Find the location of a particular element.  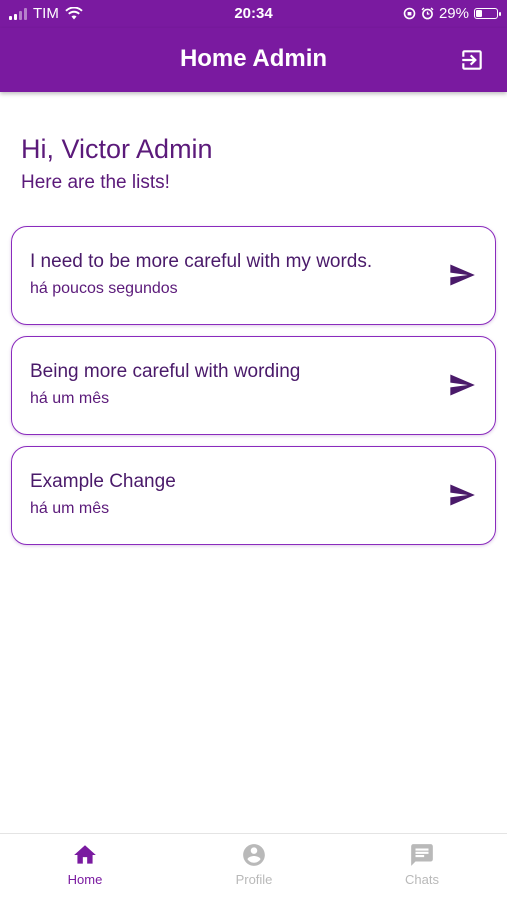

greeting-title: Hi, Victor Admin is located at coordinates (117, 149).